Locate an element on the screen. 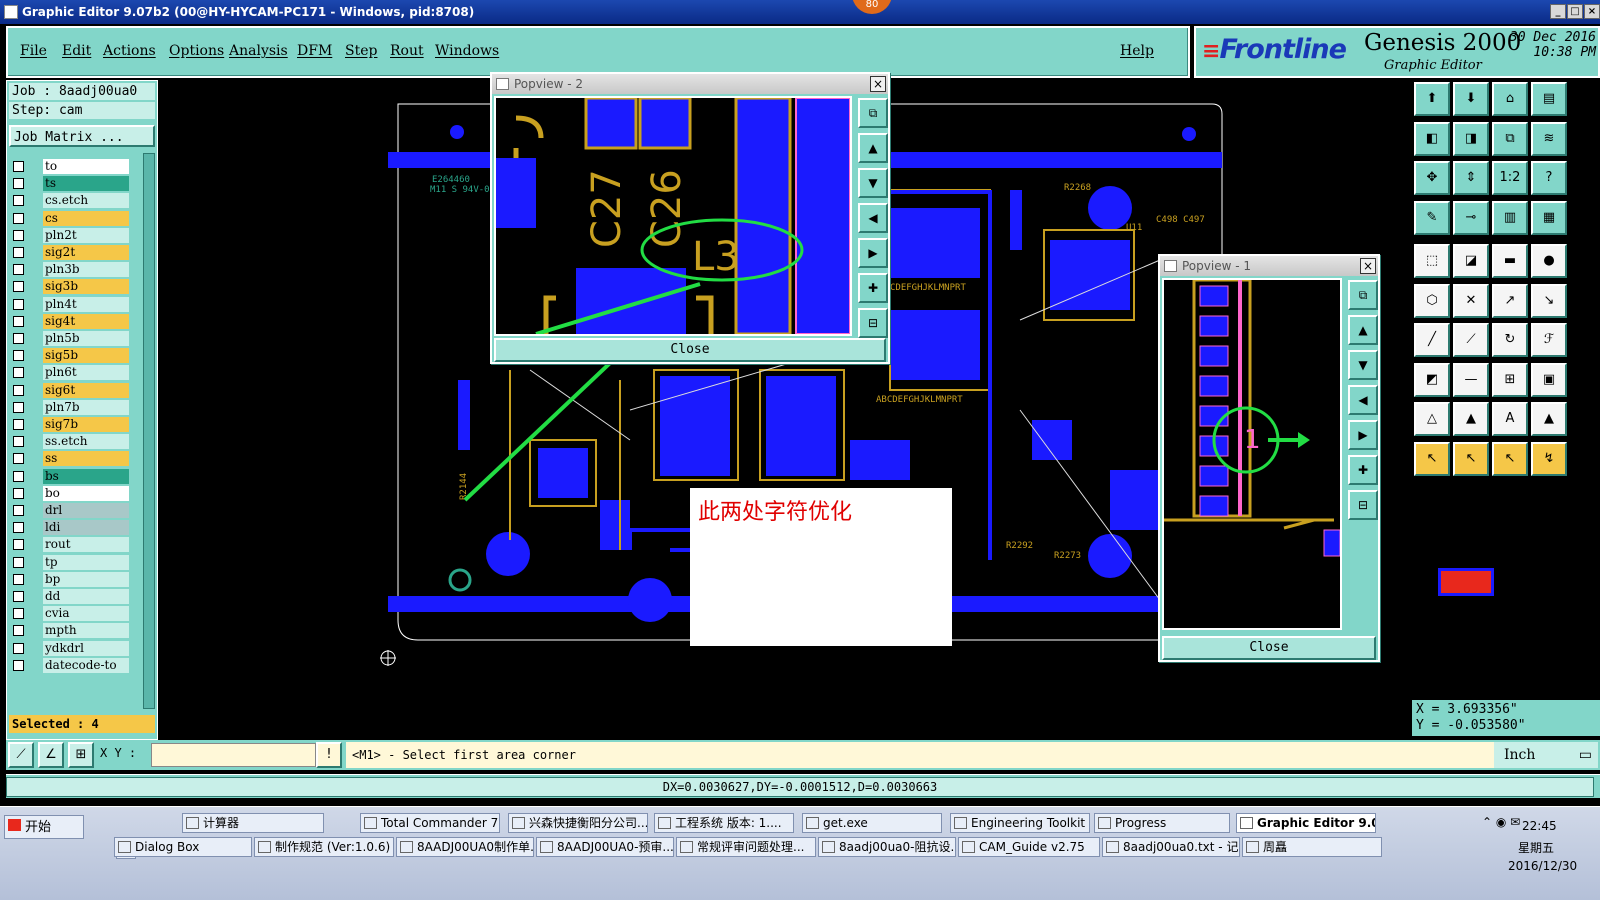  menu-options: Options is located at coordinates (196, 51).